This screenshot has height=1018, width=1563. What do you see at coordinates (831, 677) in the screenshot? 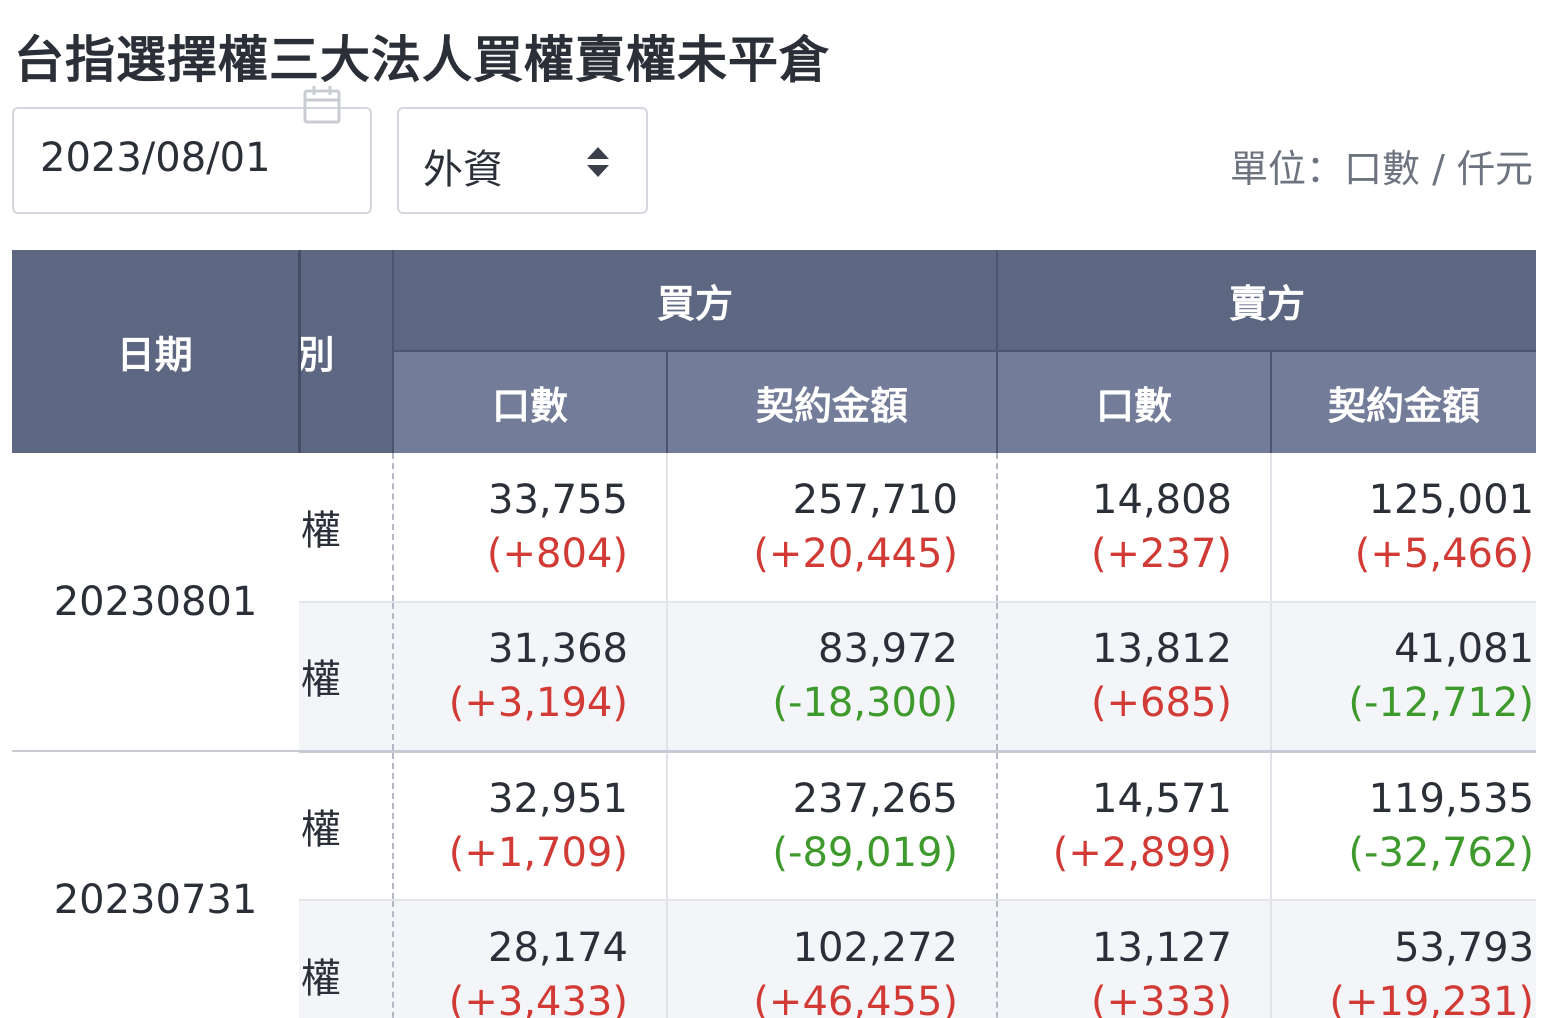
I see `buy-amount-cell: 83,972 (-18,300)` at bounding box center [831, 677].